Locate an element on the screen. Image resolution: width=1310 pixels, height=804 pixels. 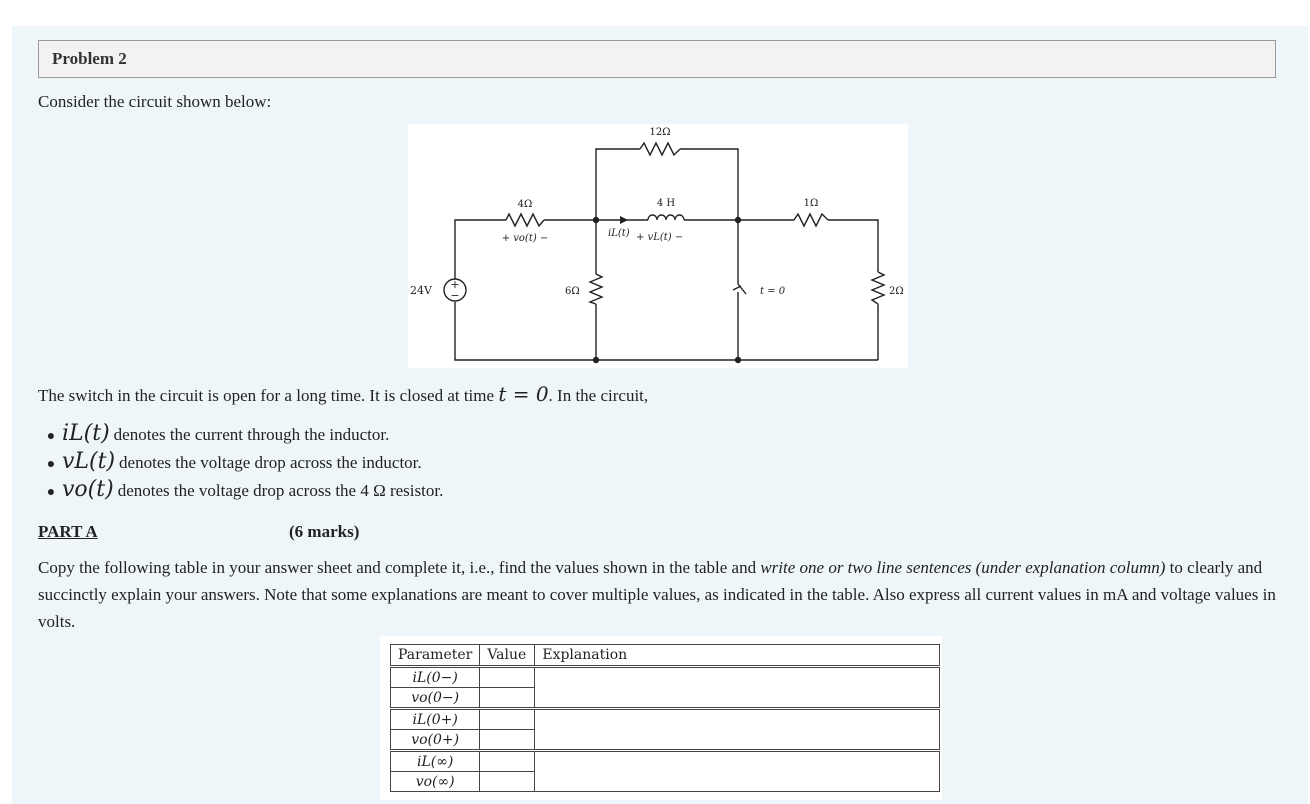
switch-time-math: t = 0 is located at coordinates (523, 394).